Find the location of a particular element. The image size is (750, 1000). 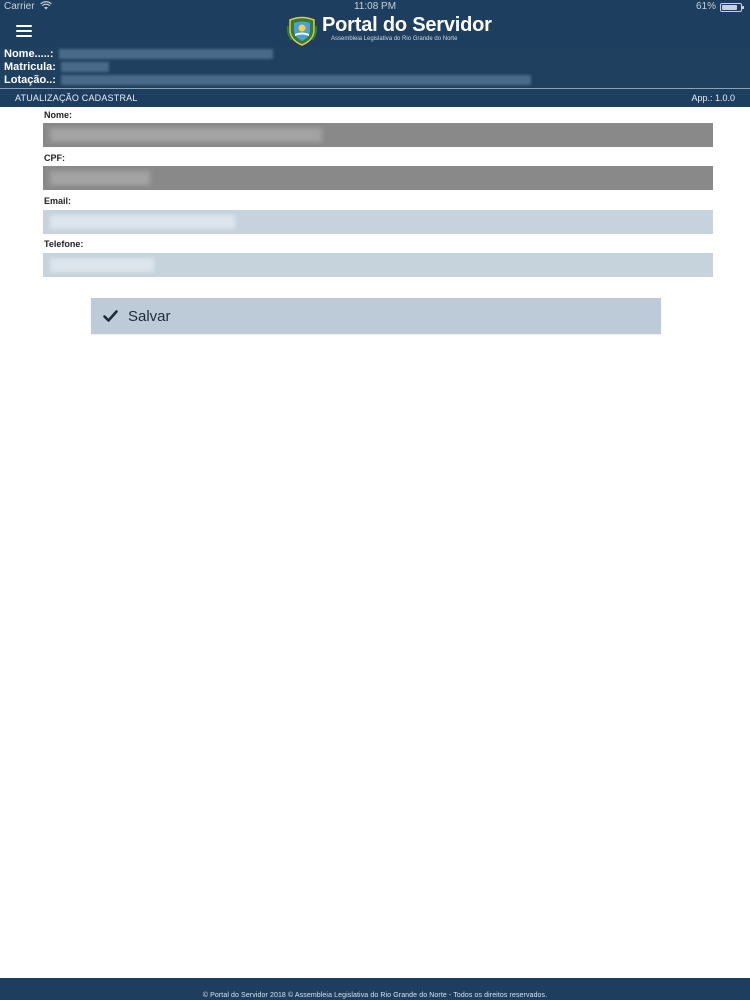

user-name-row: Nome.....: is located at coordinates (138, 54).